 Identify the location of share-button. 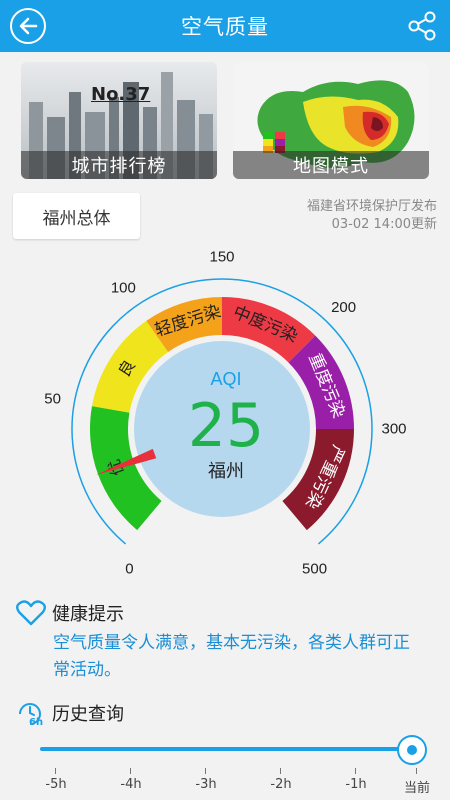
(422, 26).